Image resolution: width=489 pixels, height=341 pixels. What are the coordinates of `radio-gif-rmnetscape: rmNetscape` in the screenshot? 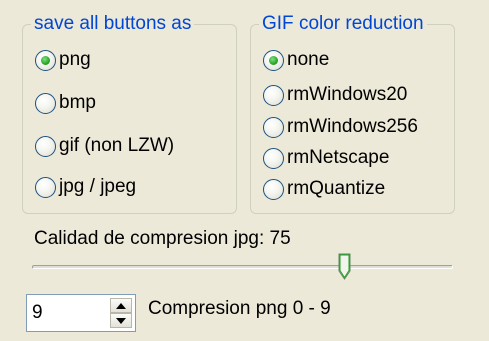 It's located at (326, 158).